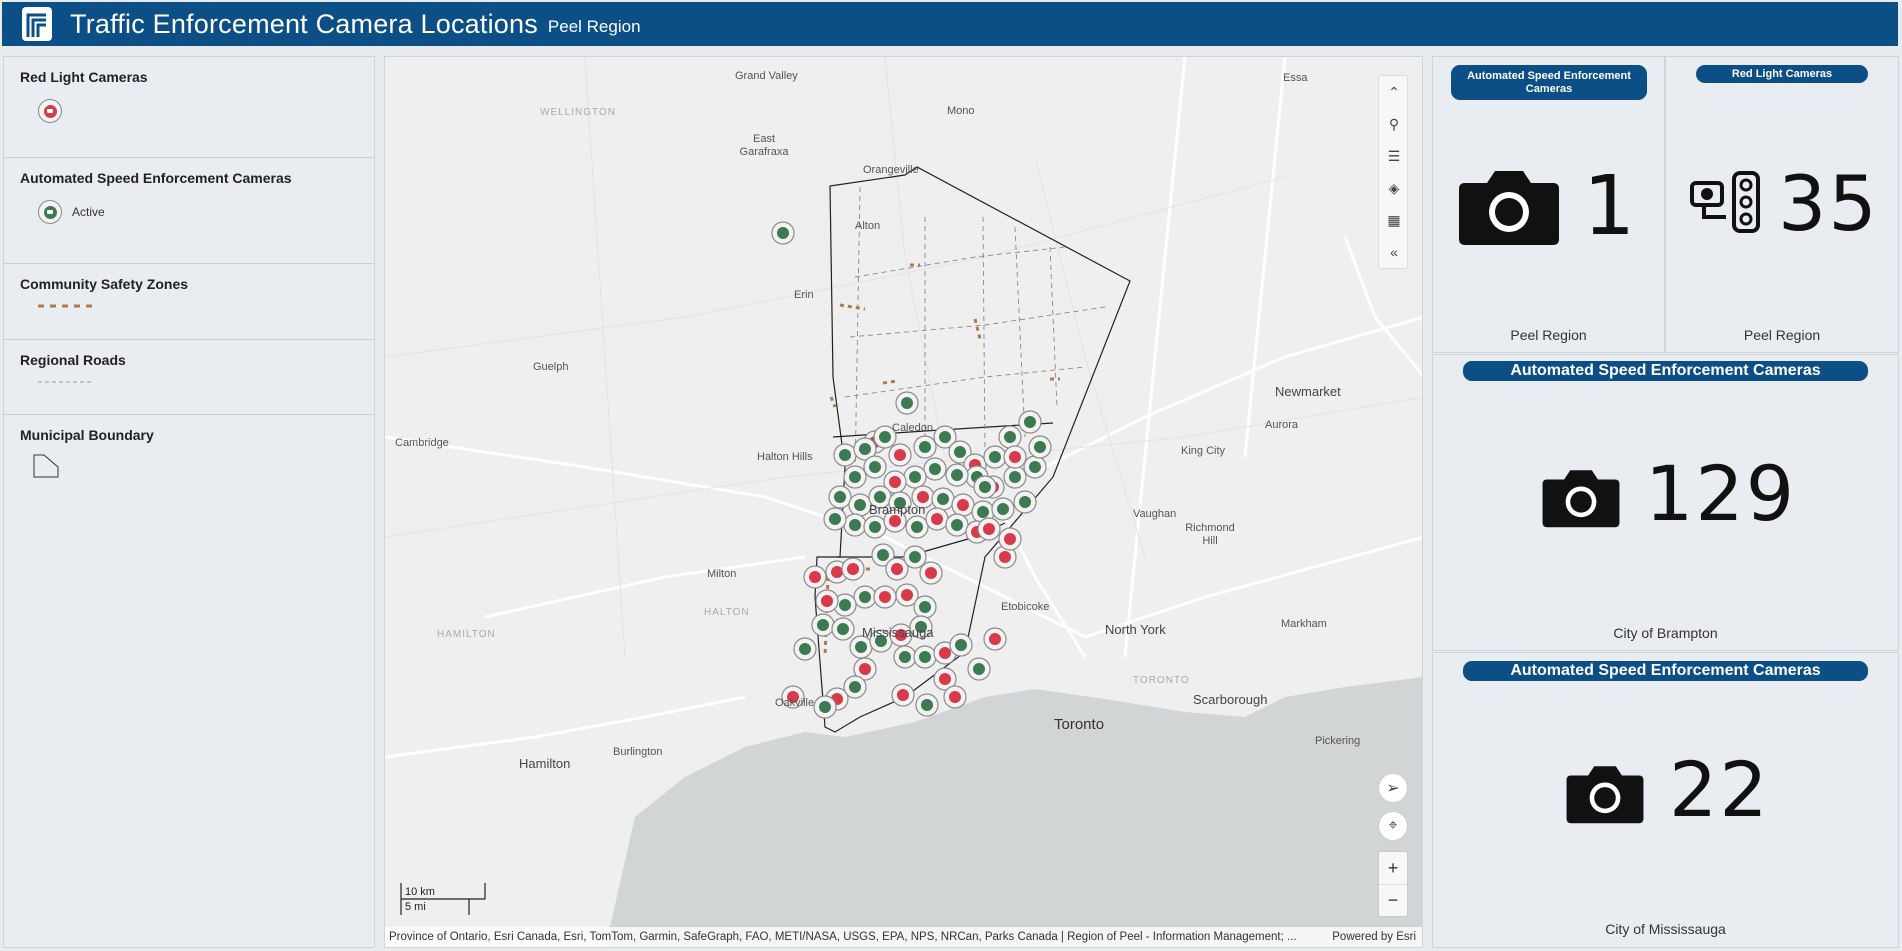 The height and width of the screenshot is (951, 1902). Describe the element at coordinates (189, 450) in the screenshot. I see `legend-section-boundary: Municipal Boundary` at that location.